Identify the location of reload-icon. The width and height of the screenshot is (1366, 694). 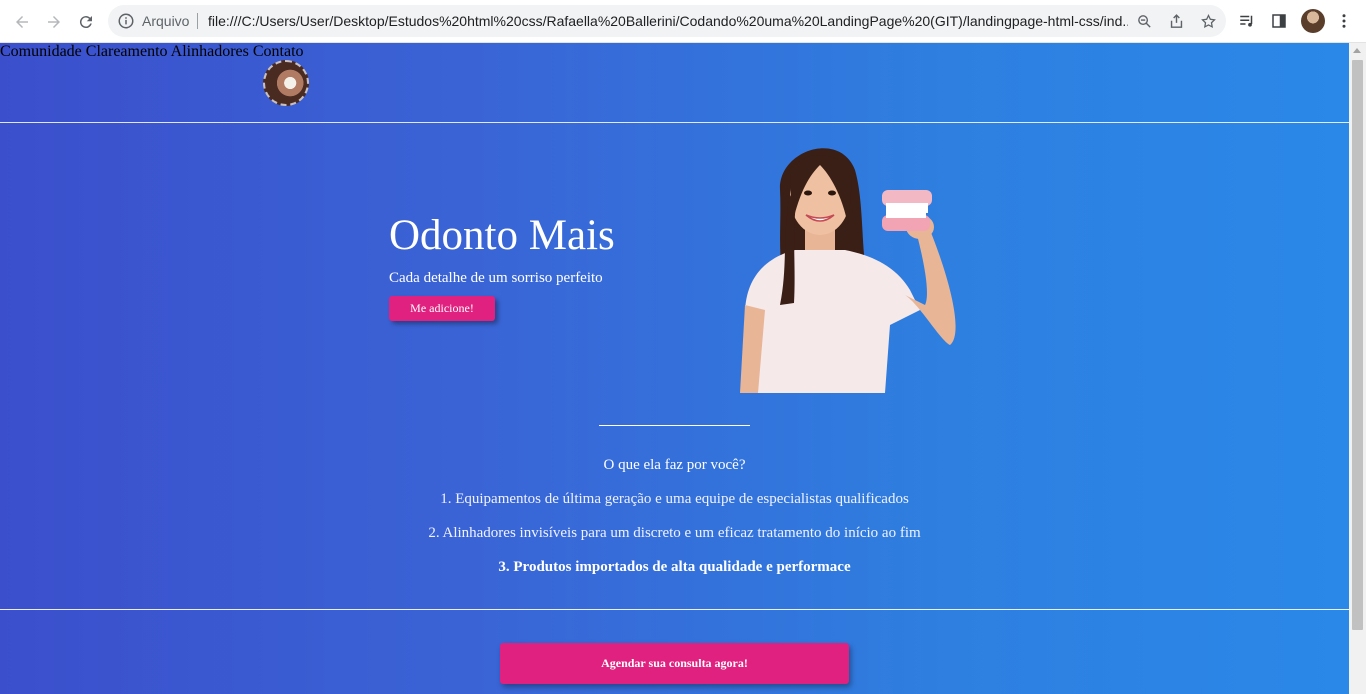
(85, 22).